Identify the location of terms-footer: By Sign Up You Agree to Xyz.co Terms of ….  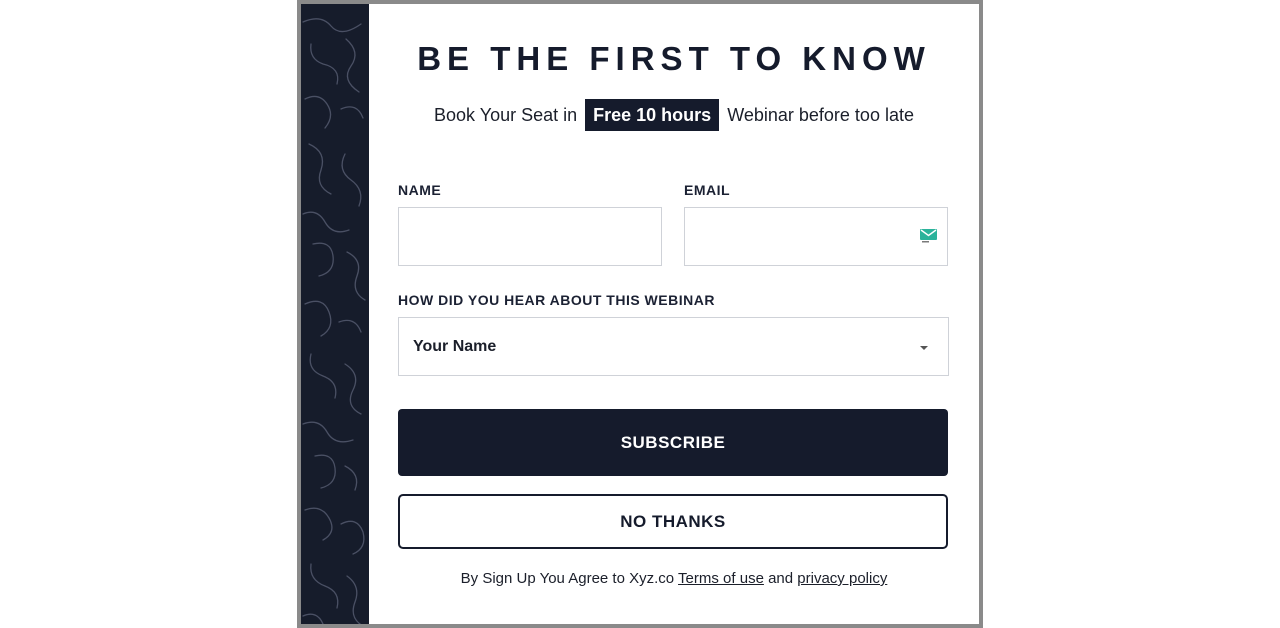
(674, 578).